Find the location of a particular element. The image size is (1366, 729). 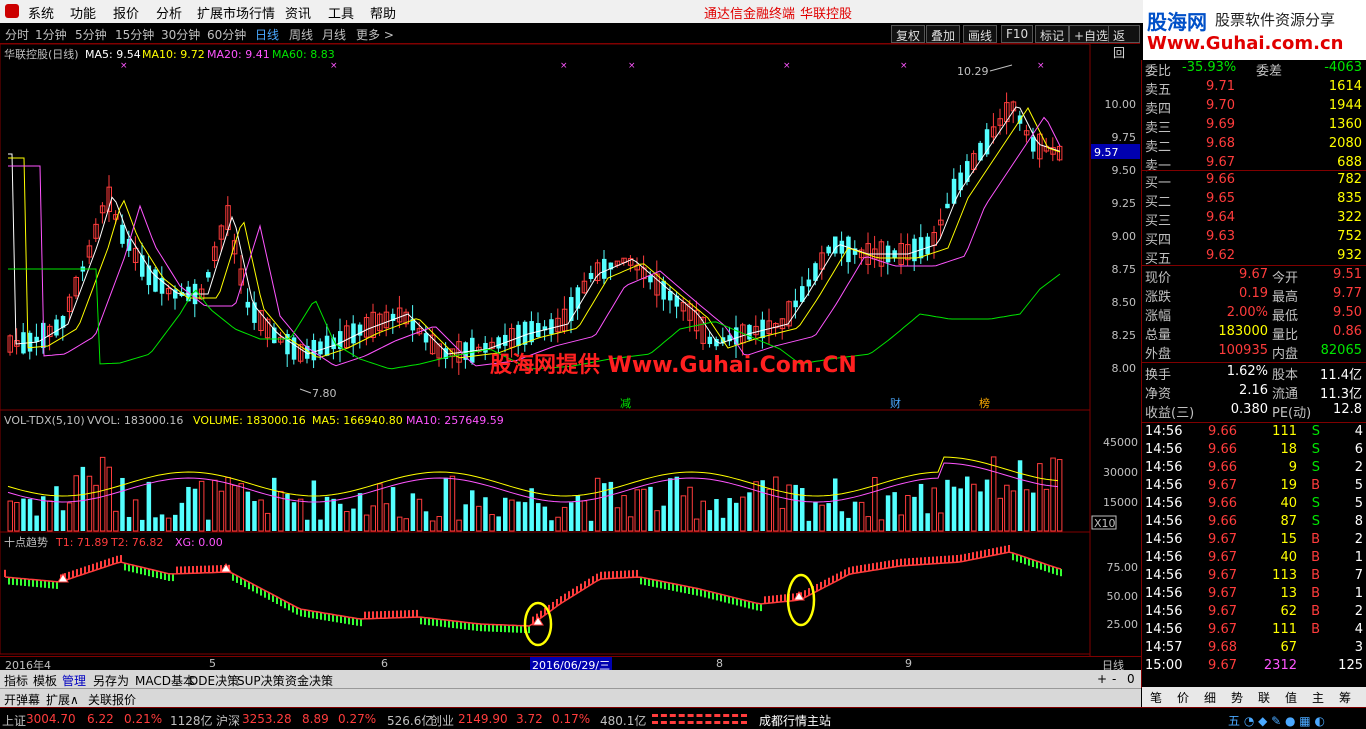

reset-button: 0 is located at coordinates (1131, 679).